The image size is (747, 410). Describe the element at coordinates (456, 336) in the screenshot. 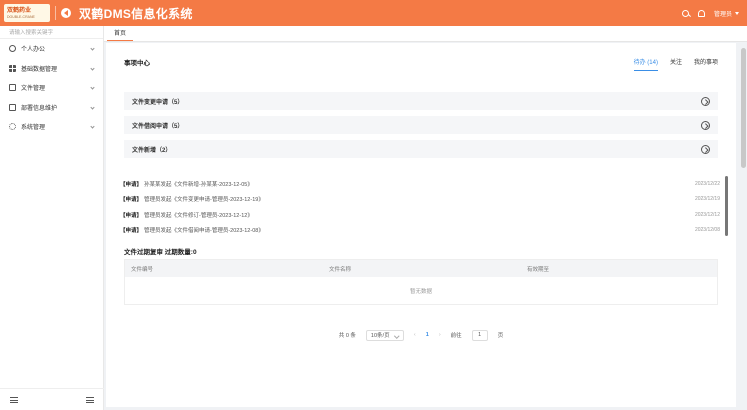

I see `goto-label: 前往` at that location.